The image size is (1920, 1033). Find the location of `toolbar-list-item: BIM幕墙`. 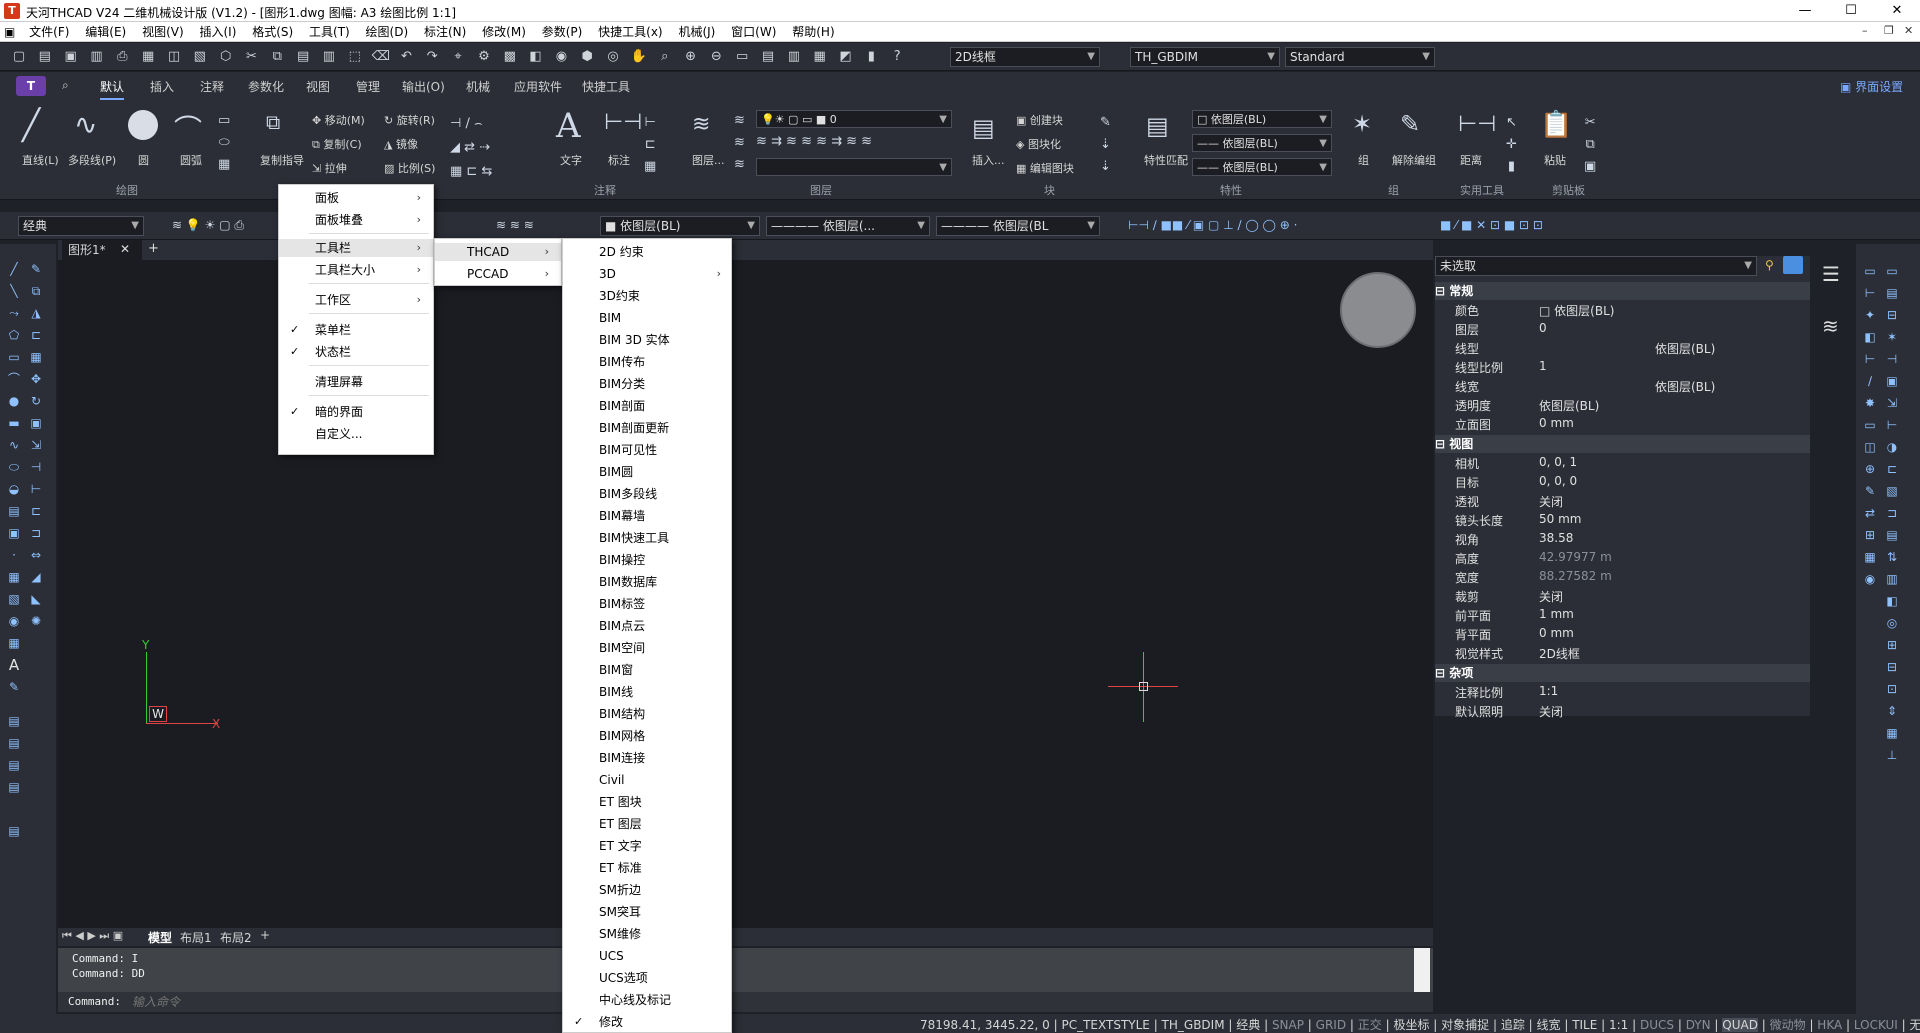

toolbar-list-item: BIM幕墙 is located at coordinates (648, 516).